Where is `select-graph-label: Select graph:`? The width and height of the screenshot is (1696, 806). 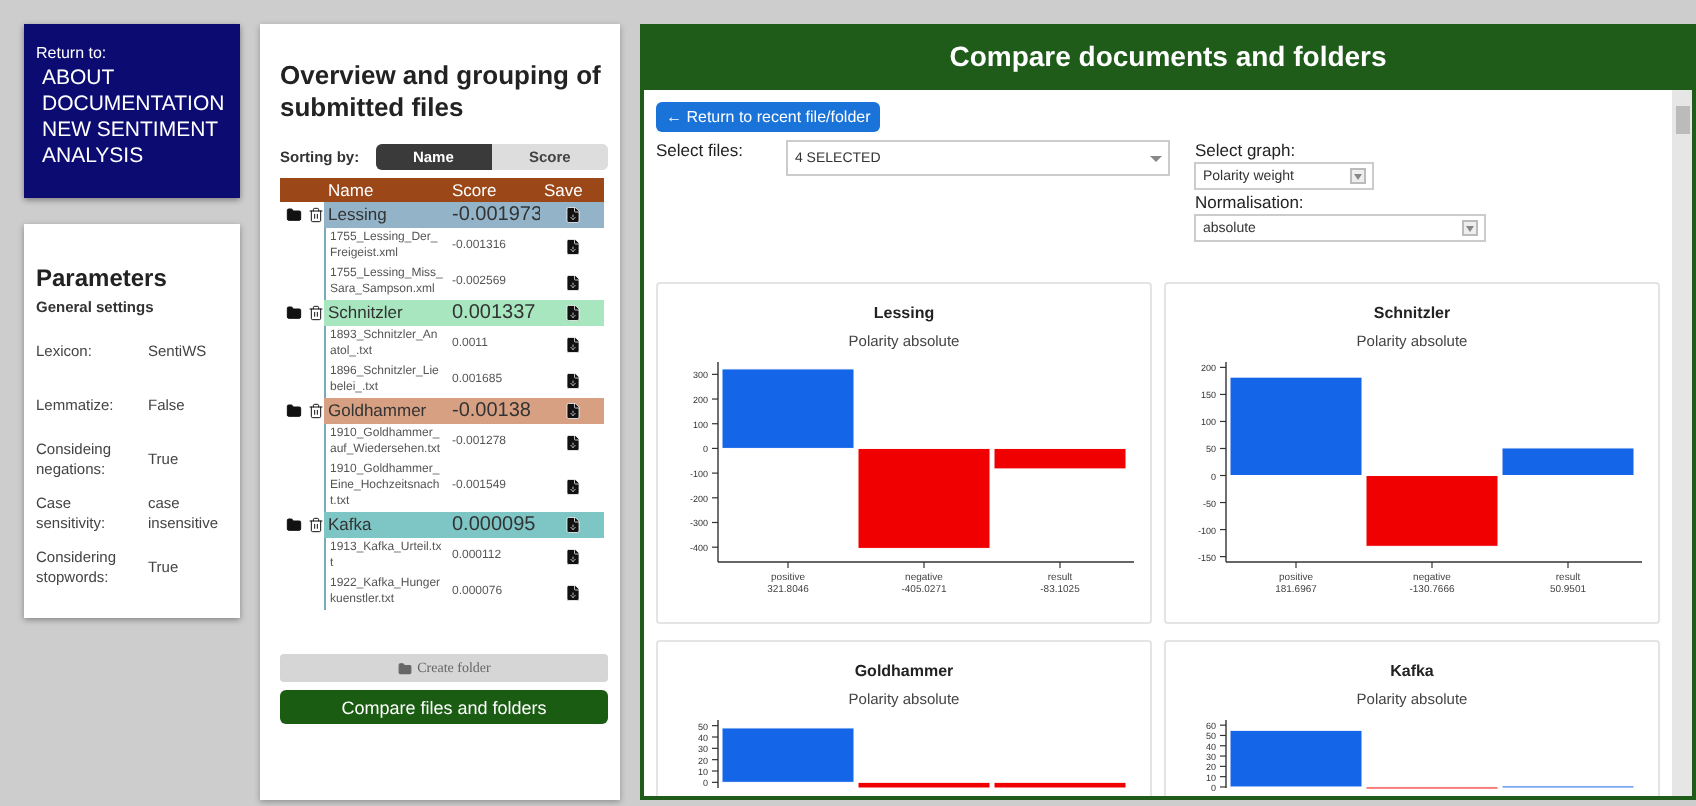 select-graph-label: Select graph: is located at coordinates (1246, 150).